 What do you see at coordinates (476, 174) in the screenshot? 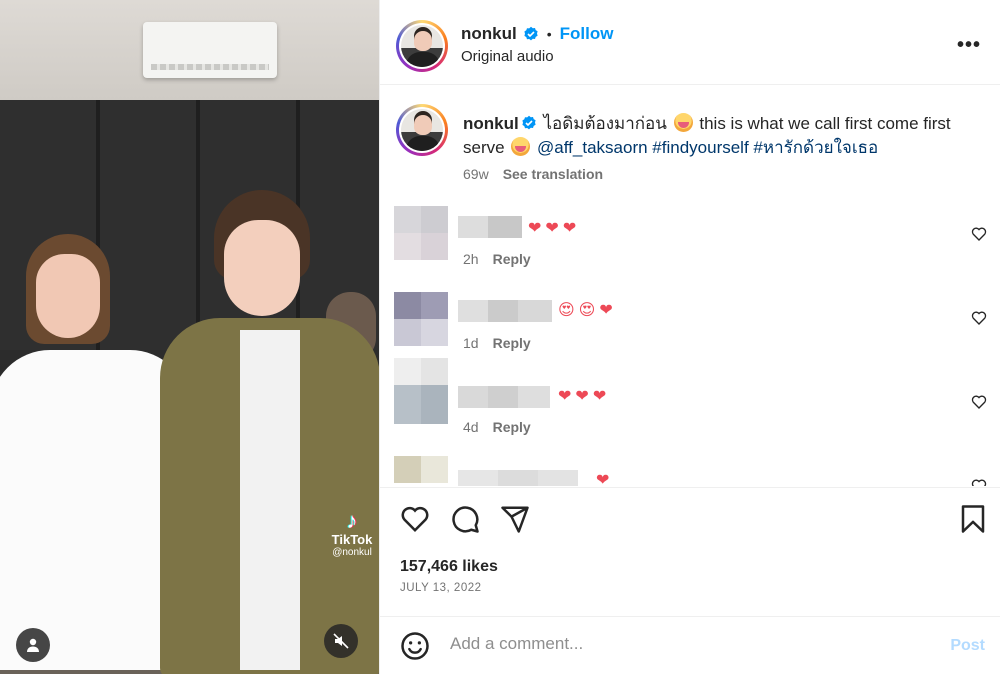
I see `caption-age: 69w` at bounding box center [476, 174].